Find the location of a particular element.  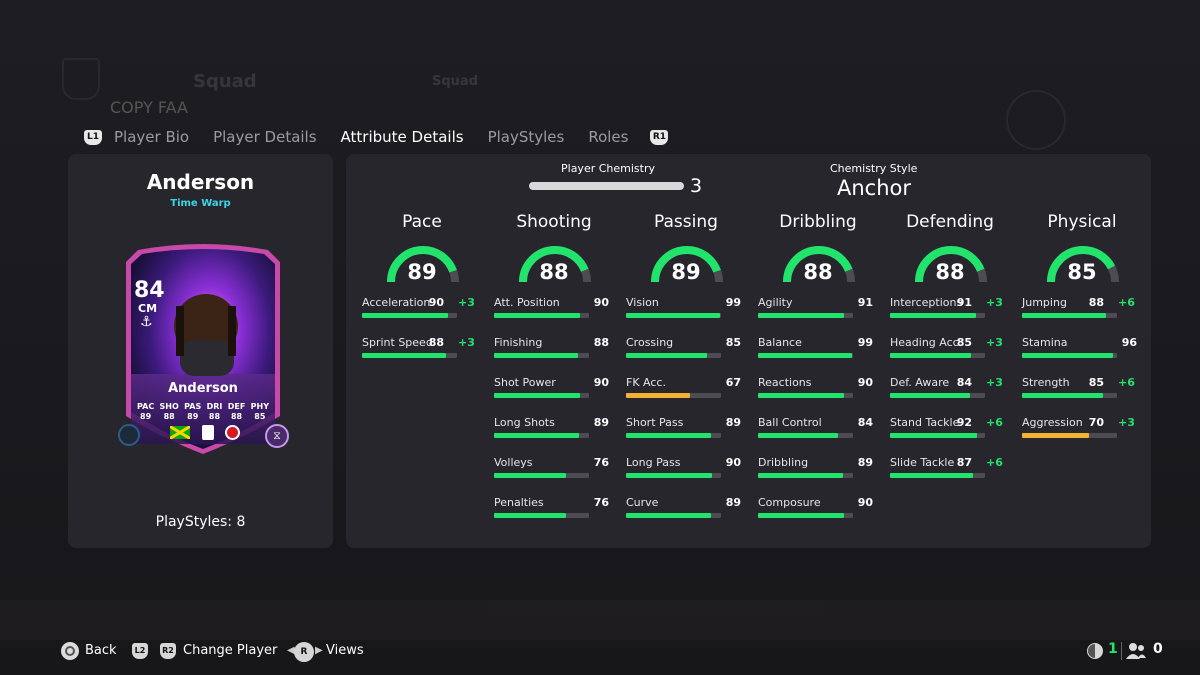

attribute-row: Interceptions 91 +3 is located at coordinates (950, 308).